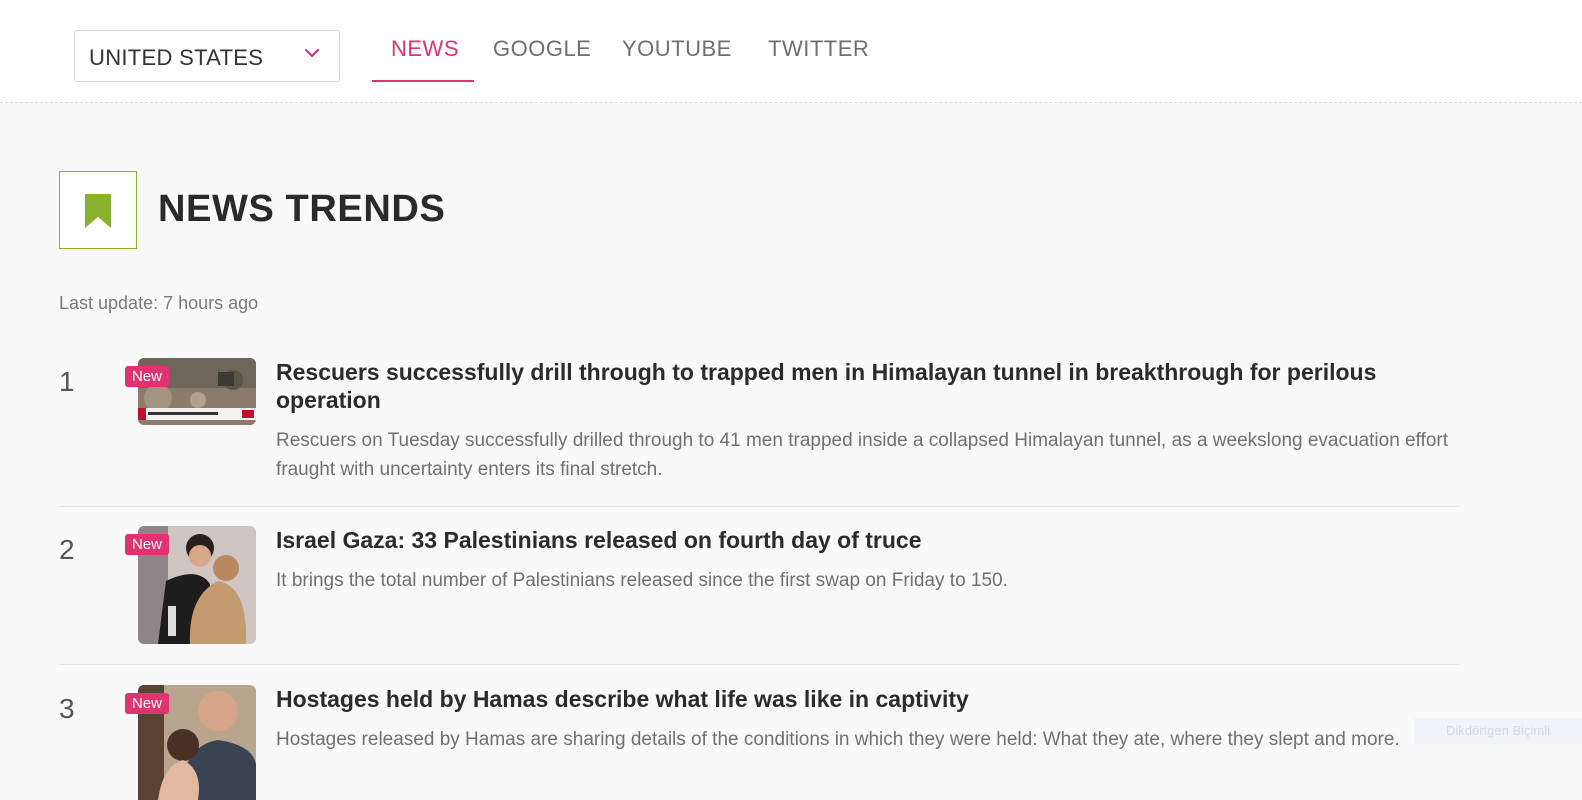 The width and height of the screenshot is (1582, 800). What do you see at coordinates (67, 708) in the screenshot?
I see `news-rank: 3` at bounding box center [67, 708].